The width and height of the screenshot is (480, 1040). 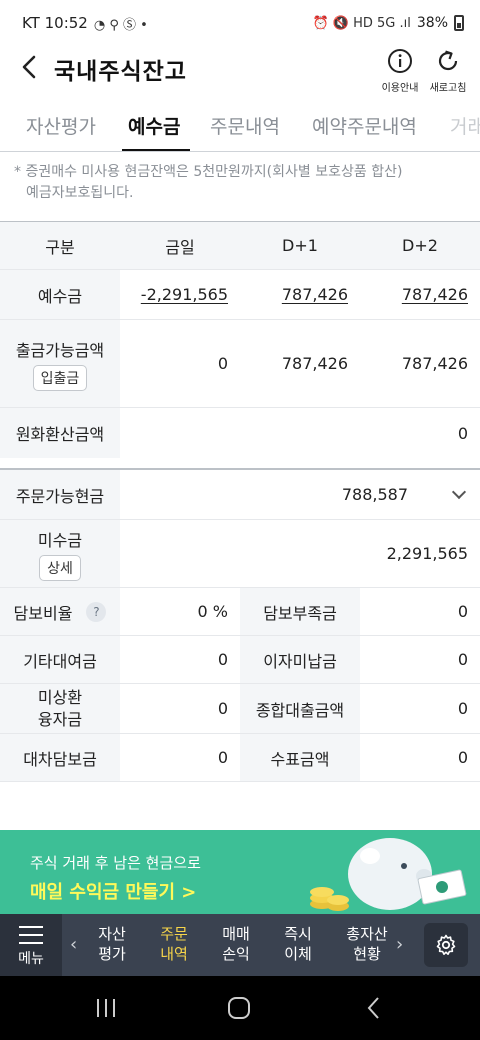 I want to click on nav-total-assets: 총자산 현황, so click(x=367, y=944).